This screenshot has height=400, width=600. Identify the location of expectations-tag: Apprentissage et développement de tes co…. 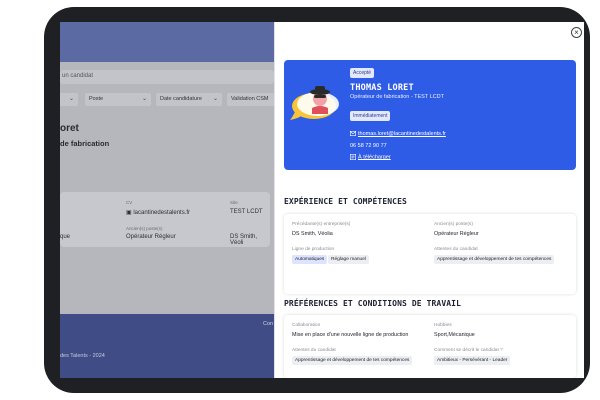
(494, 259).